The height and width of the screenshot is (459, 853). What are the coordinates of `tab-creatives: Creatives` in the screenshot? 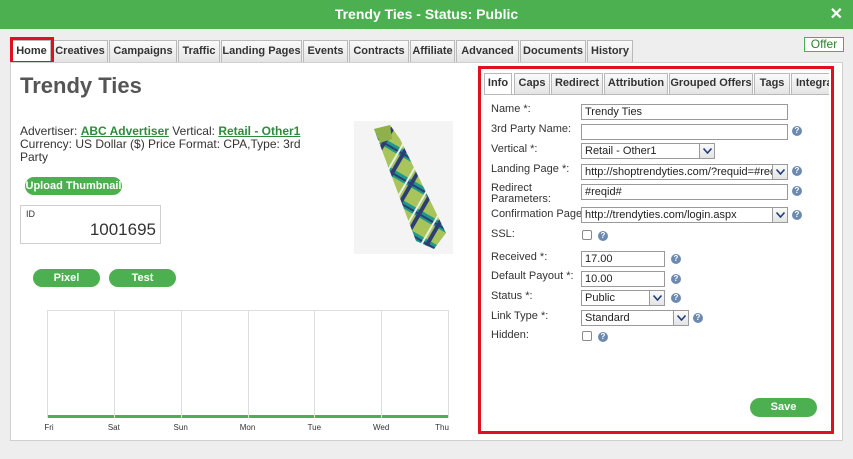 It's located at (80, 51).